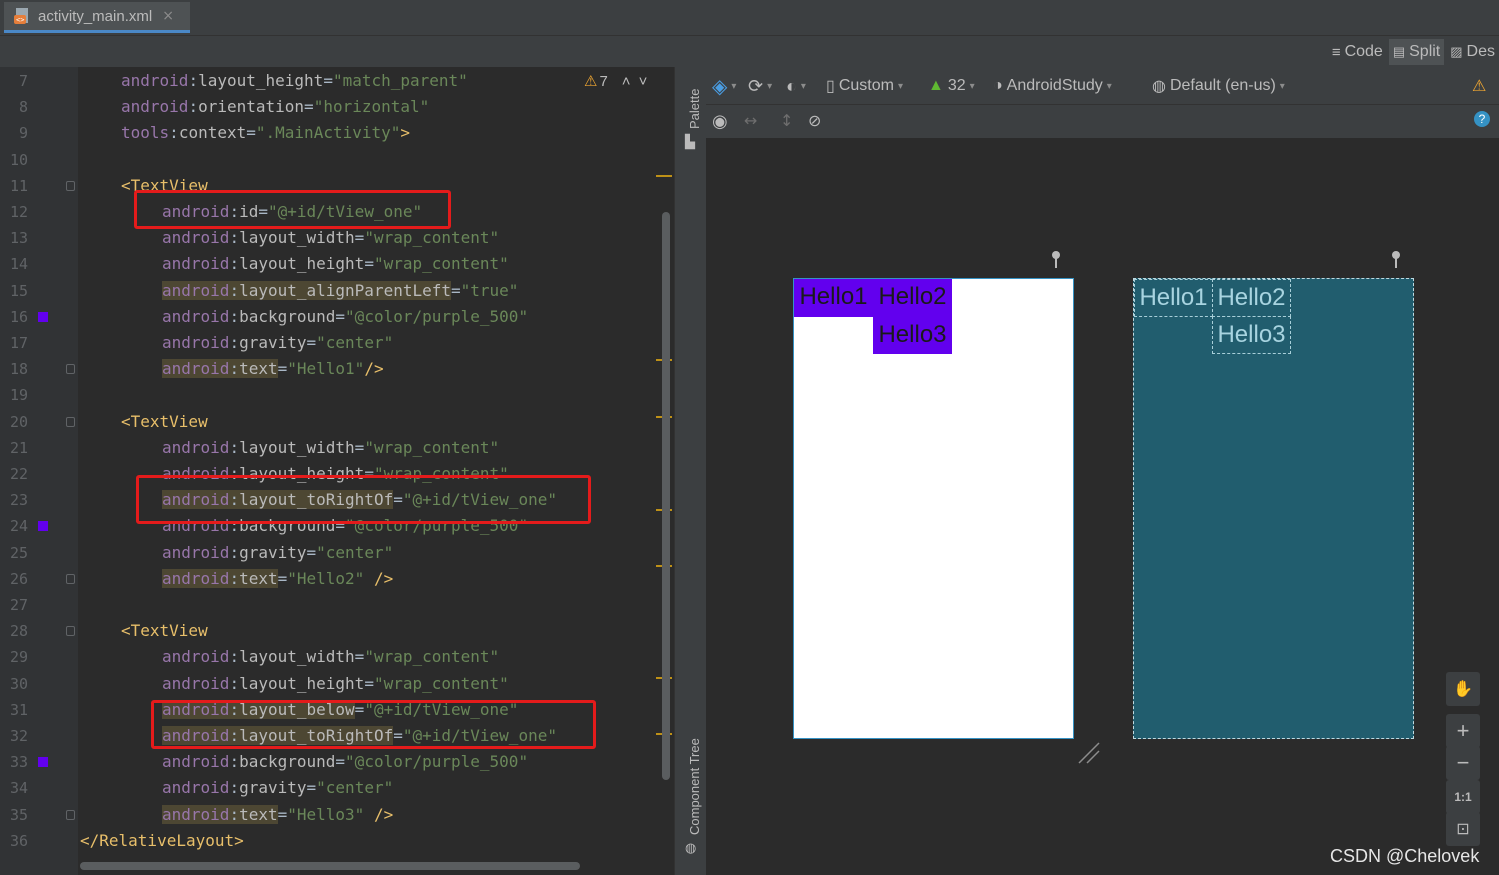  What do you see at coordinates (724, 86) in the screenshot?
I see `layers-icon: ◈ ▾` at bounding box center [724, 86].